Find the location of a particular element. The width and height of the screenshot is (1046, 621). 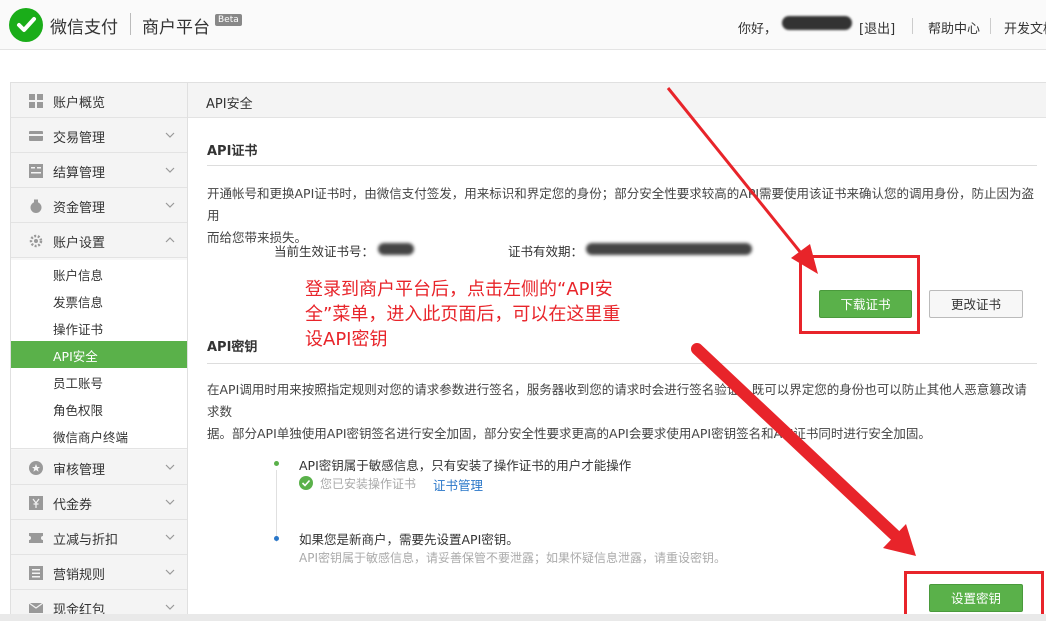

greeting: 你好， is located at coordinates (758, 29).